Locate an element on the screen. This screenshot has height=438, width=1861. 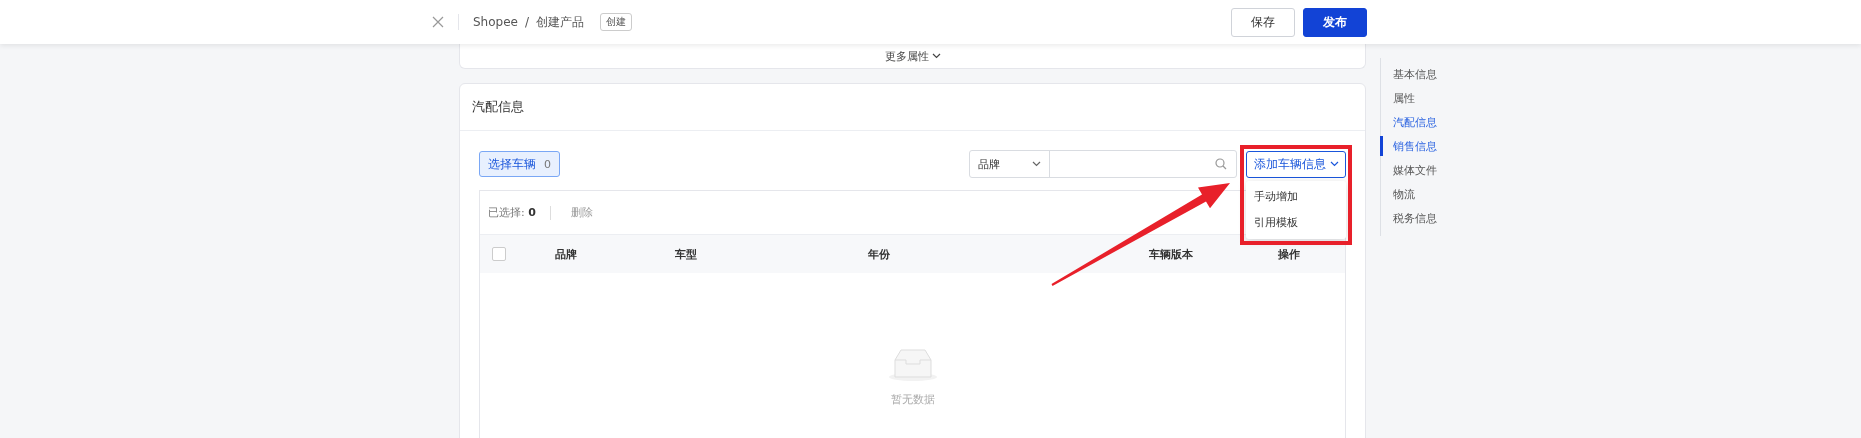
empty-state-text: 暂无数据 is located at coordinates (912, 399).